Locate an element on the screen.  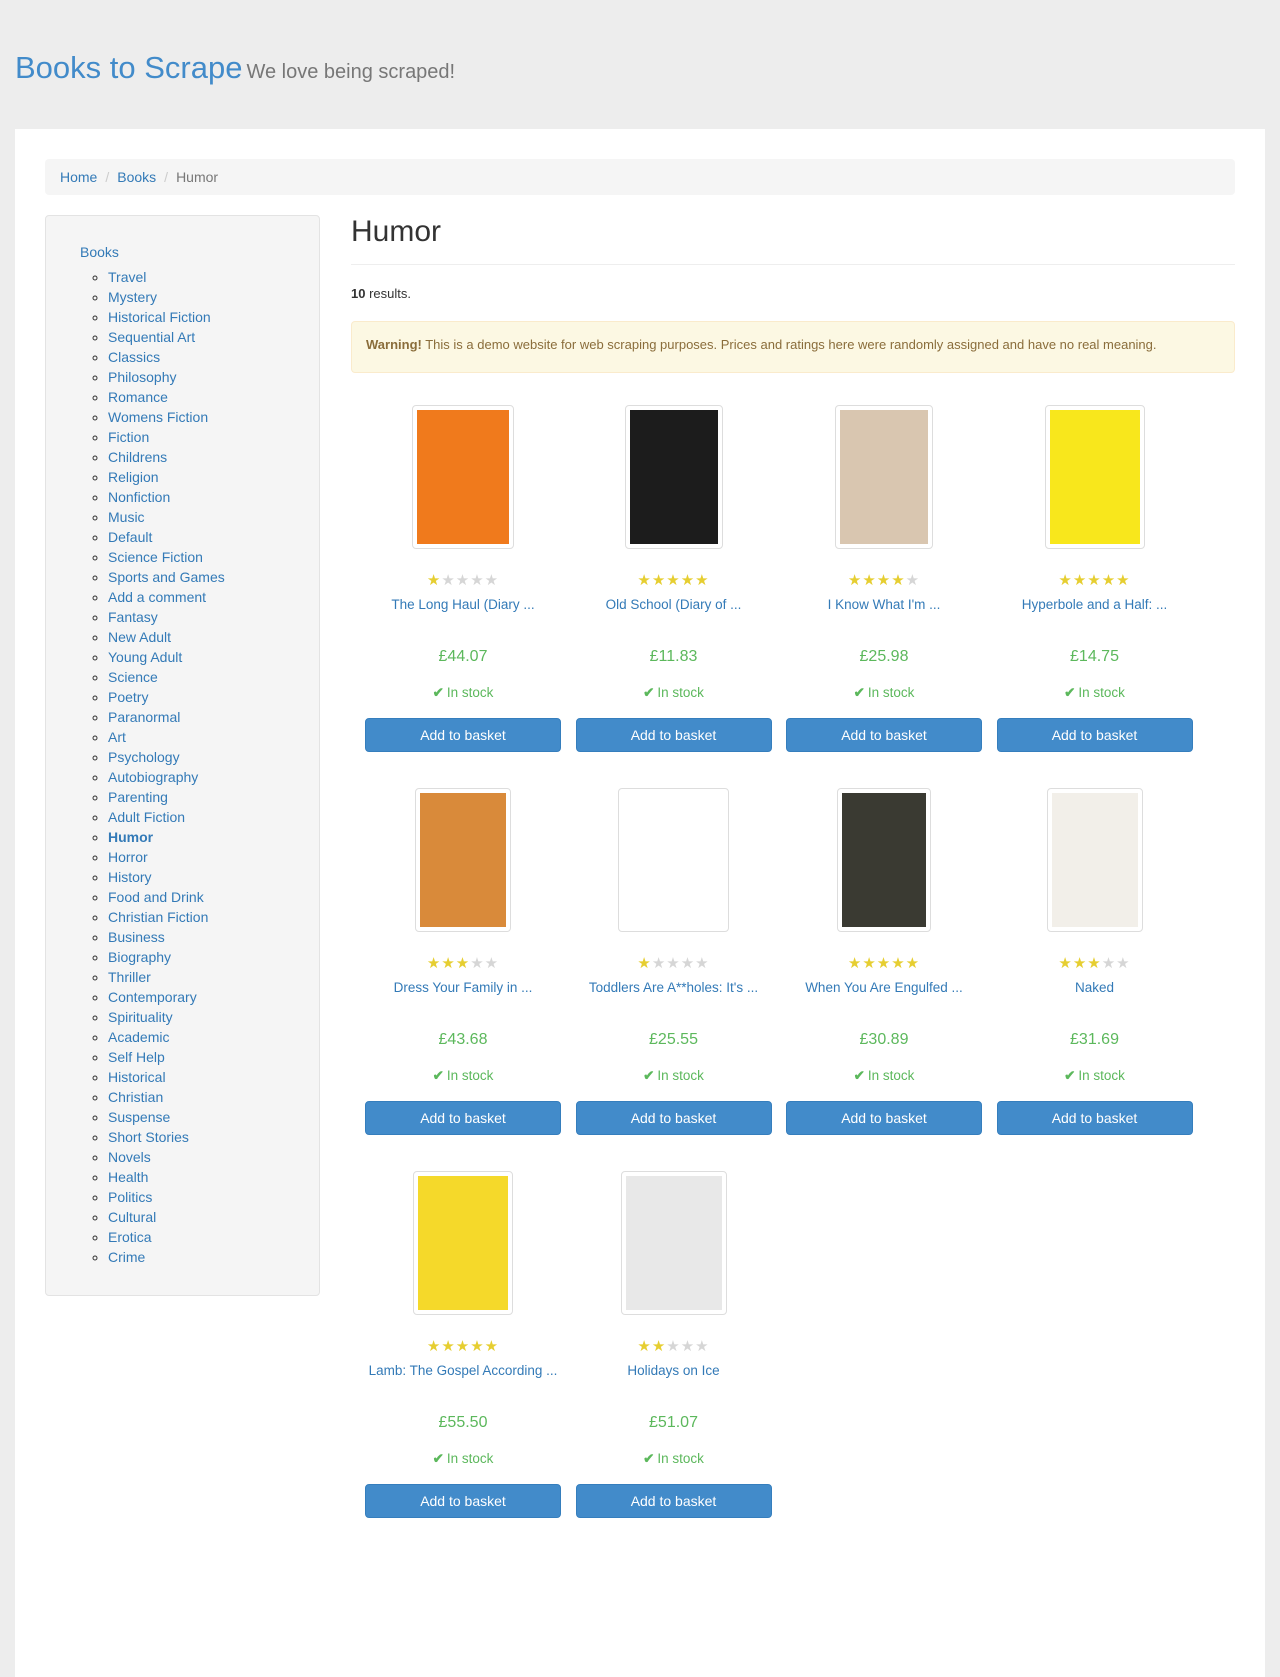
sidebar-item-label: Romance is located at coordinates (138, 397).